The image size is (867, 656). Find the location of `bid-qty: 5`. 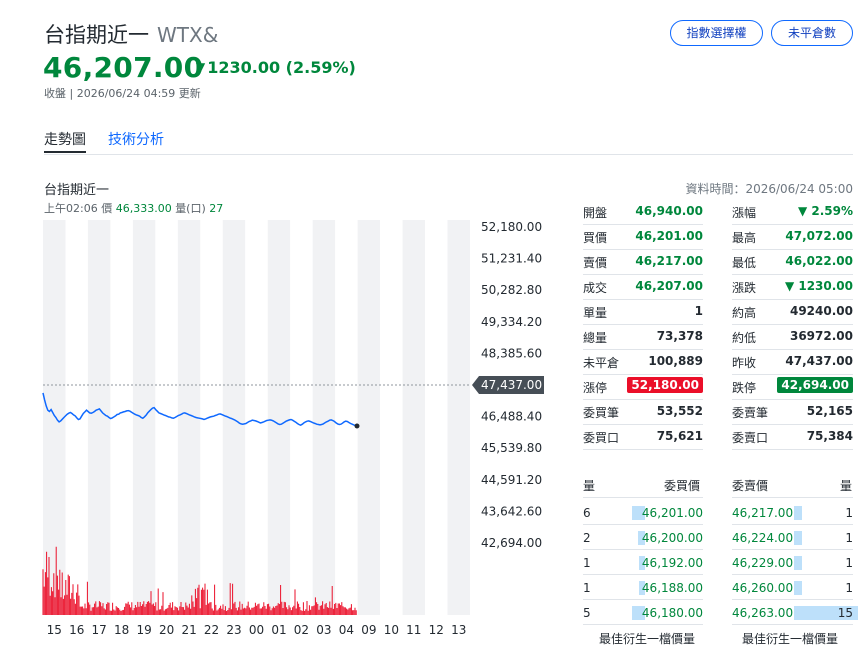

bid-qty: 5 is located at coordinates (587, 613).